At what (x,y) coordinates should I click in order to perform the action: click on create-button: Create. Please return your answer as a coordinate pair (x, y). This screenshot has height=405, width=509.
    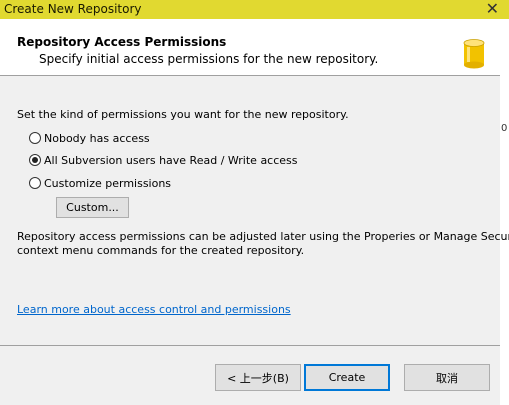
    Looking at the image, I should click on (347, 377).